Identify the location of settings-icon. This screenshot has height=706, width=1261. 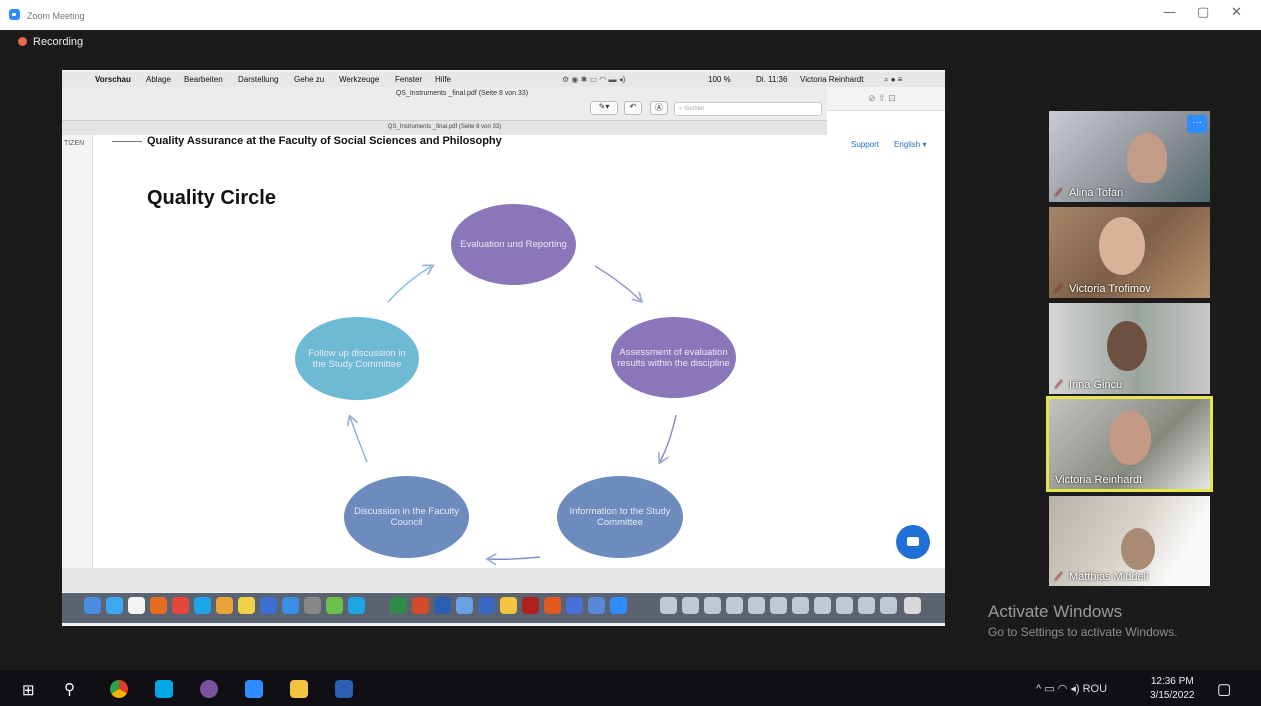
(312, 605).